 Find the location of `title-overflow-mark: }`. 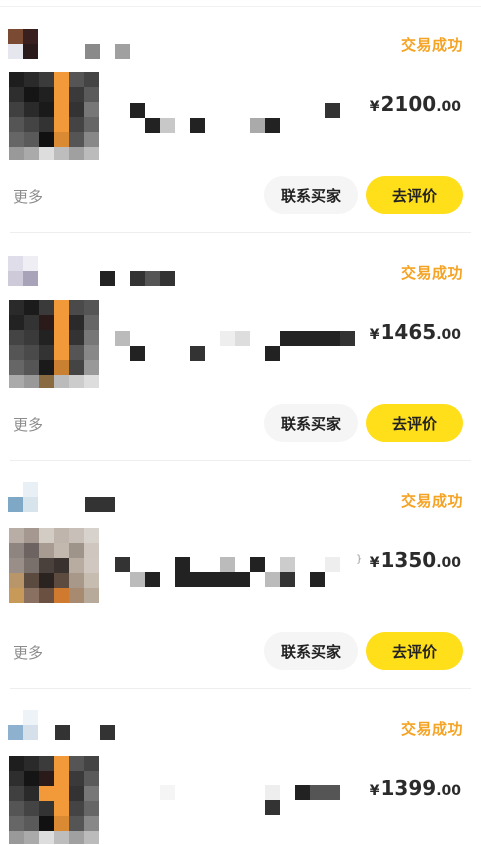

title-overflow-mark: } is located at coordinates (359, 559).